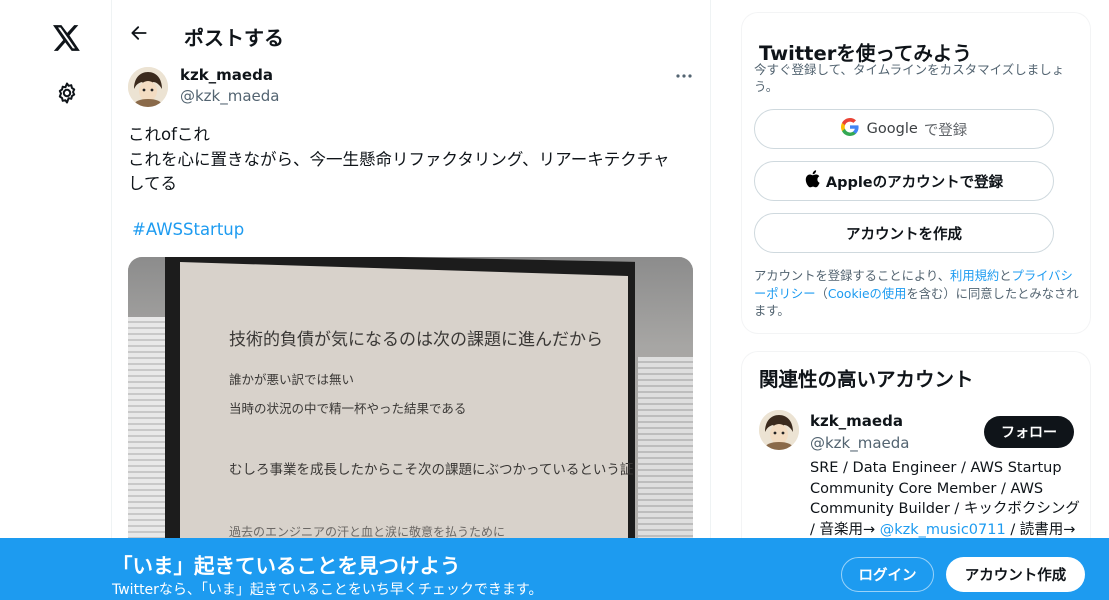 The height and width of the screenshot is (600, 1109). Describe the element at coordinates (856, 421) in the screenshot. I see `related-account-name: kzk_maeda` at that location.